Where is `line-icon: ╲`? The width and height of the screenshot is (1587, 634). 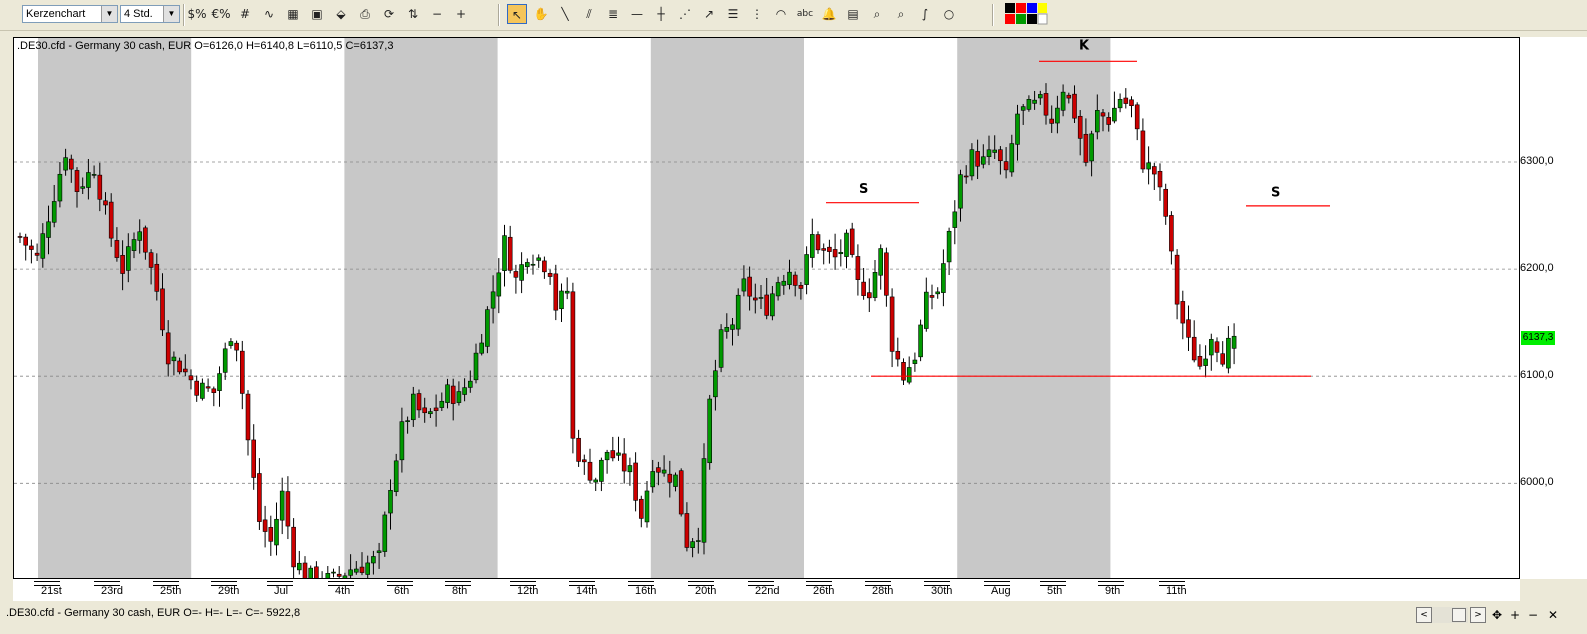
line-icon: ╲ is located at coordinates (565, 14).